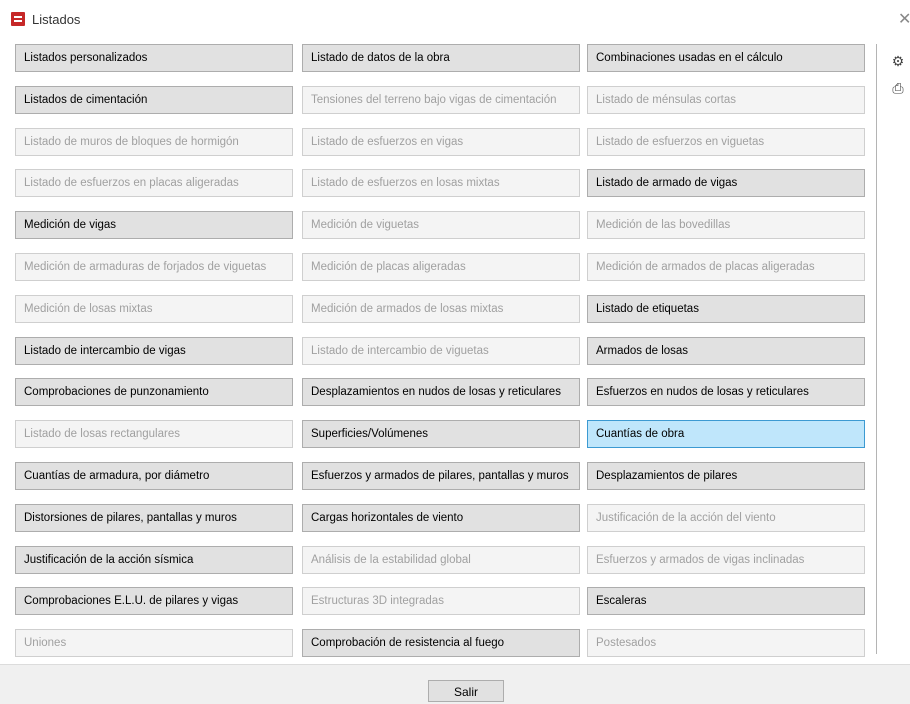 Image resolution: width=910 pixels, height=704 pixels. What do you see at coordinates (154, 560) in the screenshot?
I see `listado-button: Justificación de la acción sísmica` at bounding box center [154, 560].